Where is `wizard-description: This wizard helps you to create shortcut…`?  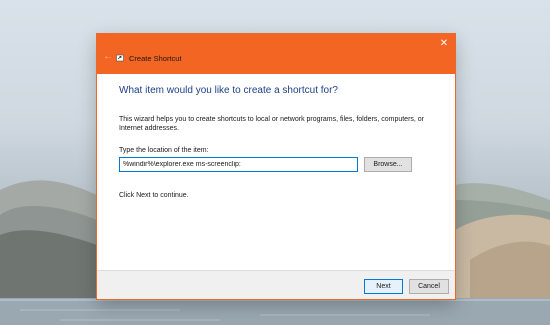 wizard-description: This wizard helps you to create shortcut… is located at coordinates (272, 124).